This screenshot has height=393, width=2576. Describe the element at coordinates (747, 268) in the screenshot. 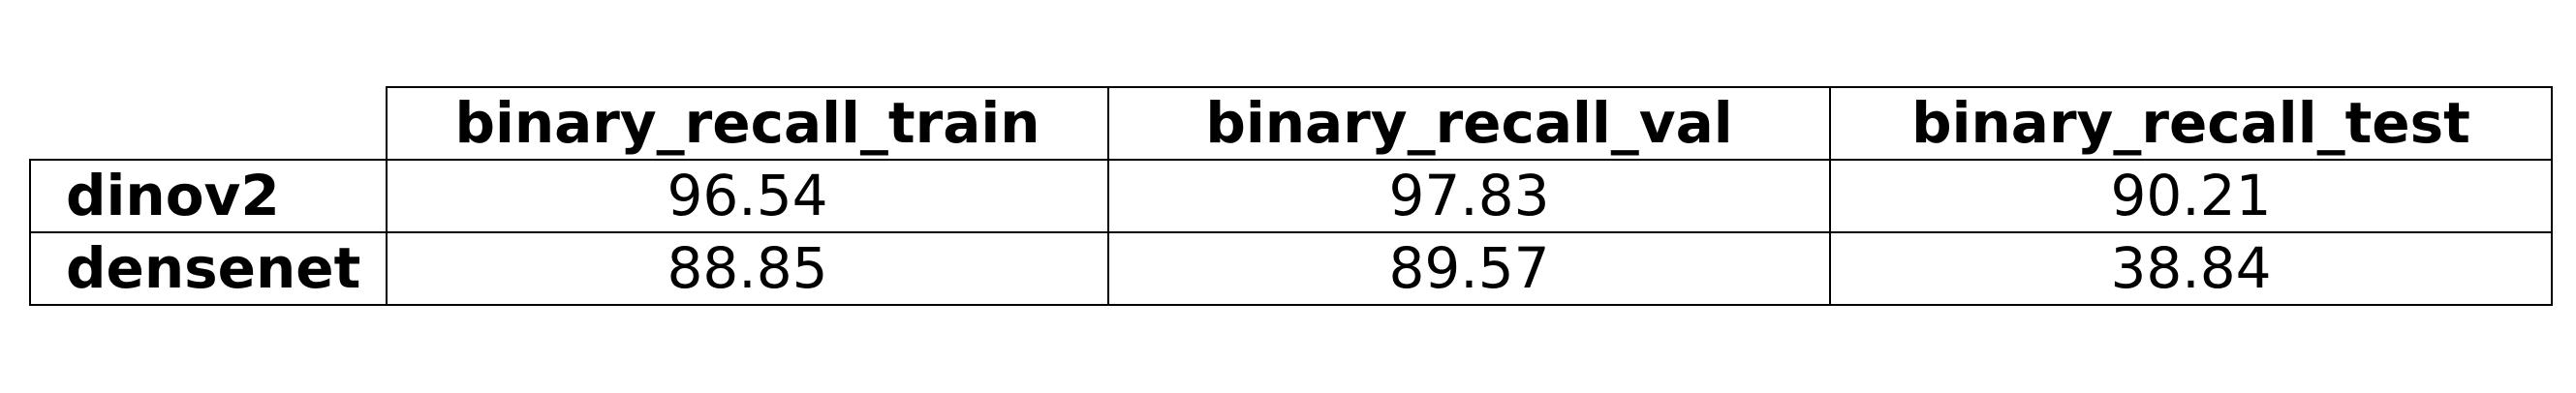

I see `table-cell: 88.85` at that location.